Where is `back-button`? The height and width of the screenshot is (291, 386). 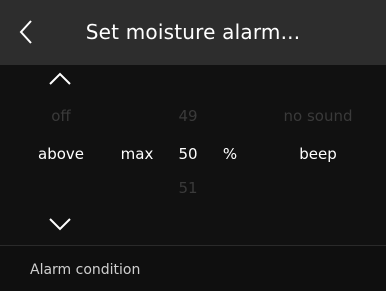 back-button is located at coordinates (26, 32).